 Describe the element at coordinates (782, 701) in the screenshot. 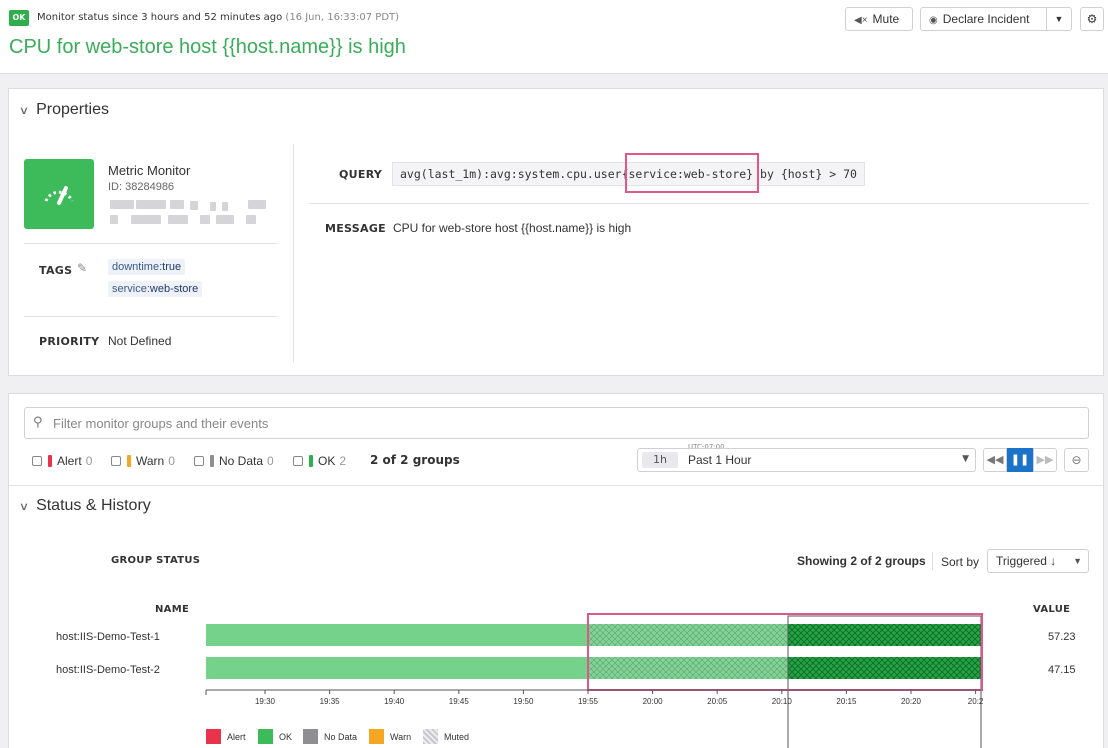

I see `axis-tick-label: 20:10` at that location.